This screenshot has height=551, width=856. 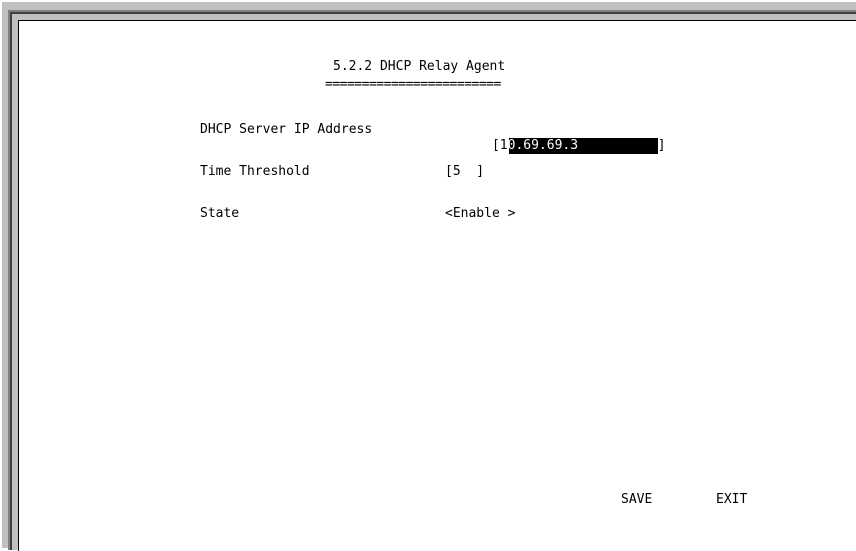 I want to click on time-threshold-input: [5 ], so click(x=464, y=172).